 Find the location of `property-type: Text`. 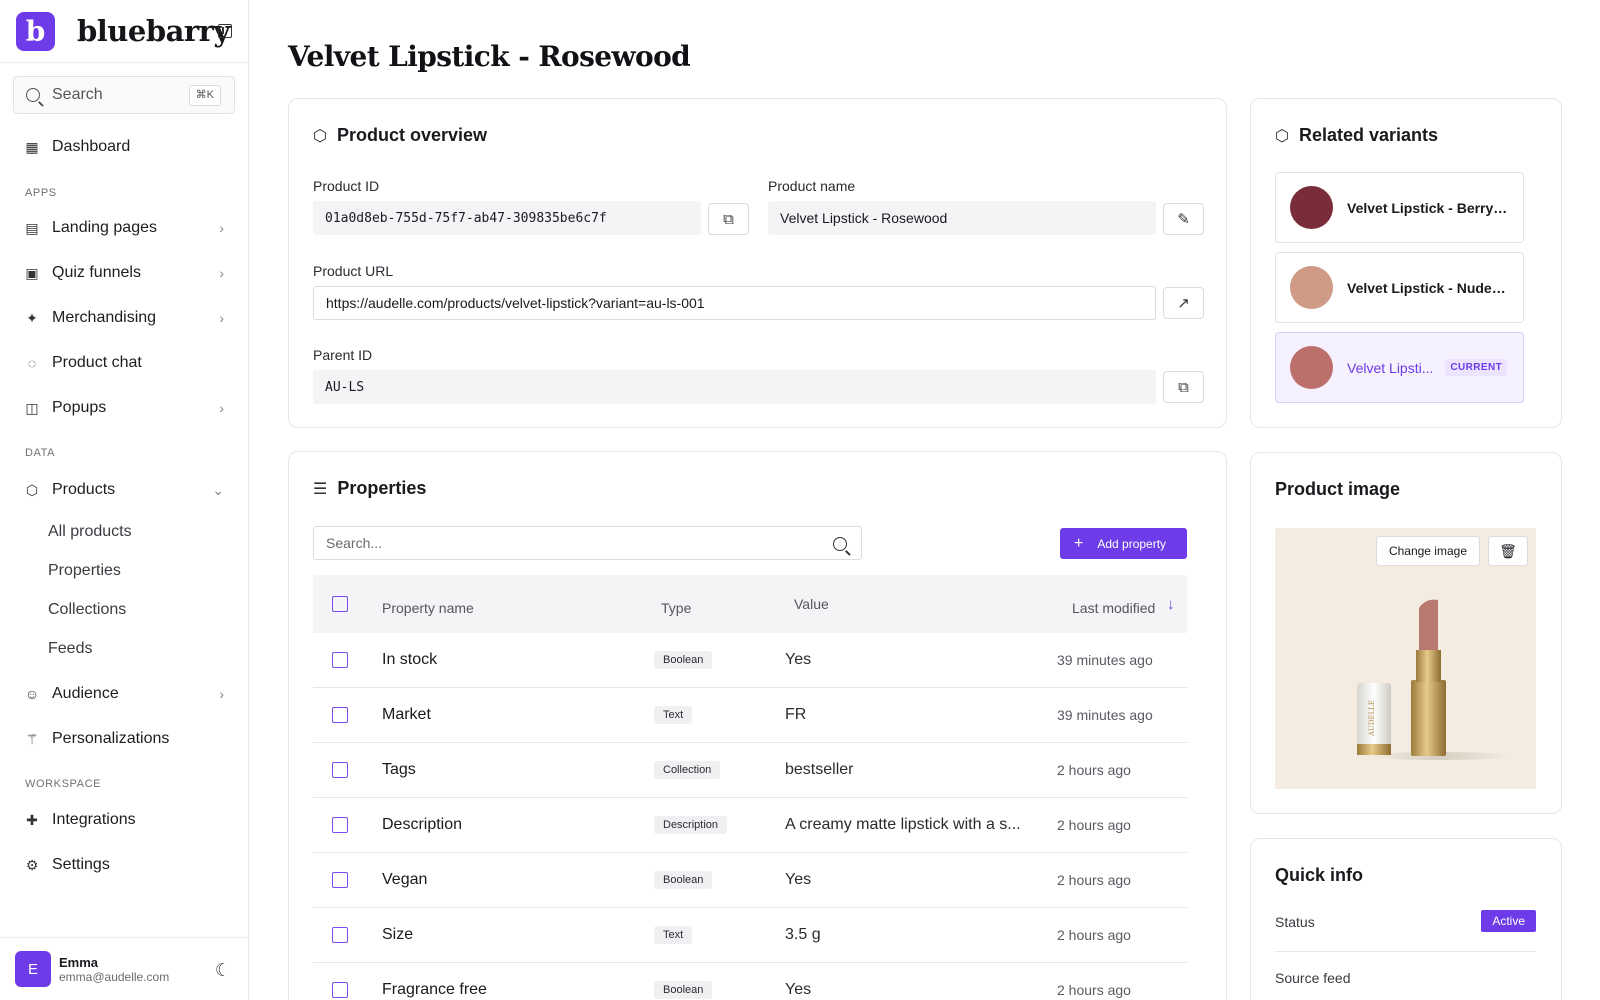

property-type: Text is located at coordinates (673, 935).